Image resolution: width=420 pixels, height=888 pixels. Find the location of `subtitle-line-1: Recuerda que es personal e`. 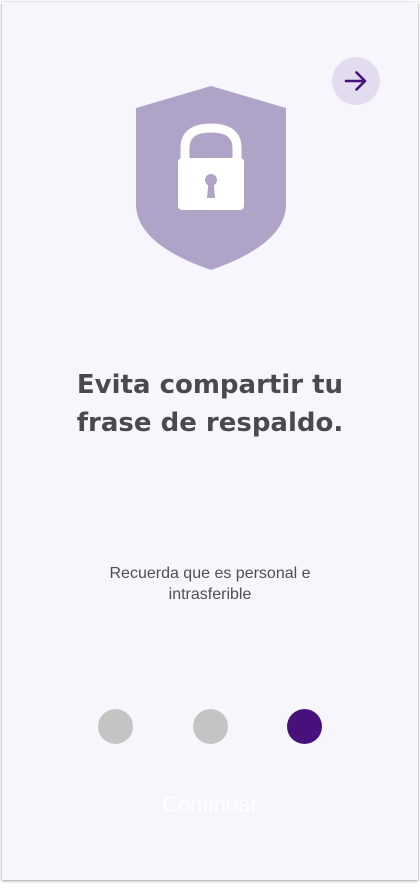

subtitle-line-1: Recuerda que es personal e is located at coordinates (210, 573).